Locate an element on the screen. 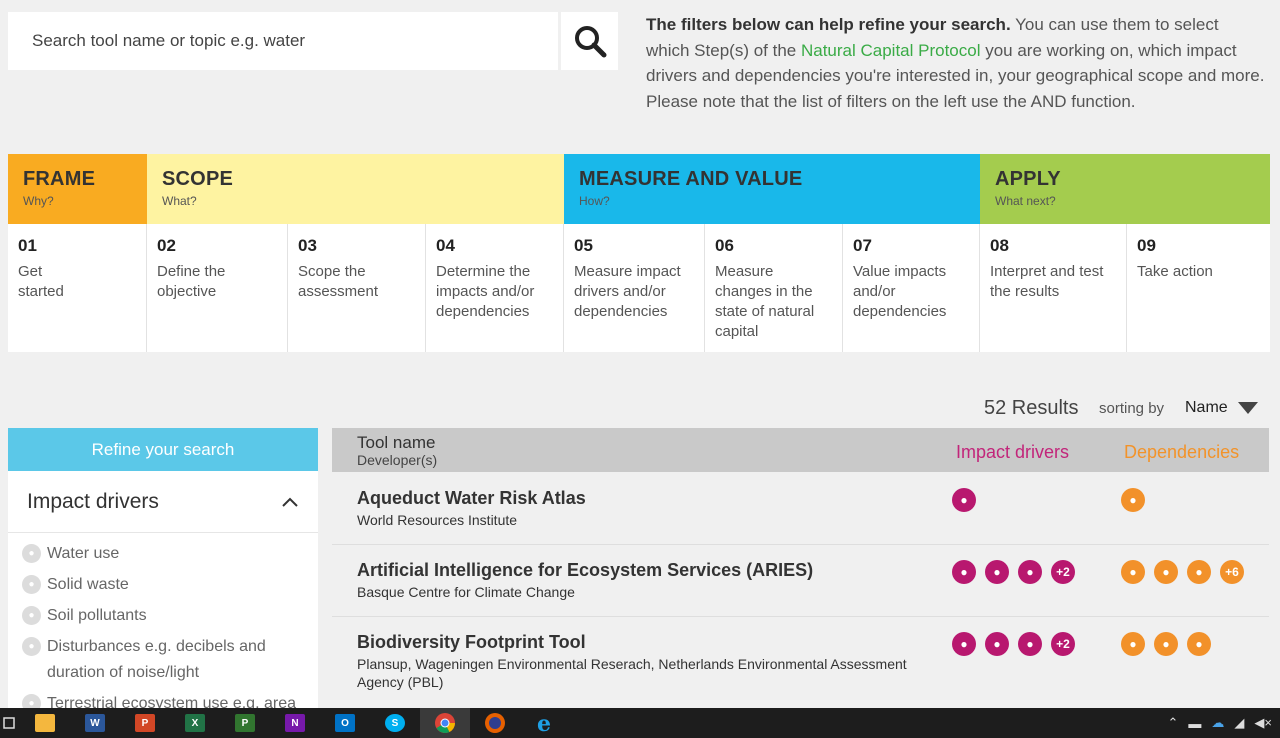 This screenshot has width=1280, height=738. stage-measure-and-value: MEASURE AND VALUE How? is located at coordinates (772, 189).